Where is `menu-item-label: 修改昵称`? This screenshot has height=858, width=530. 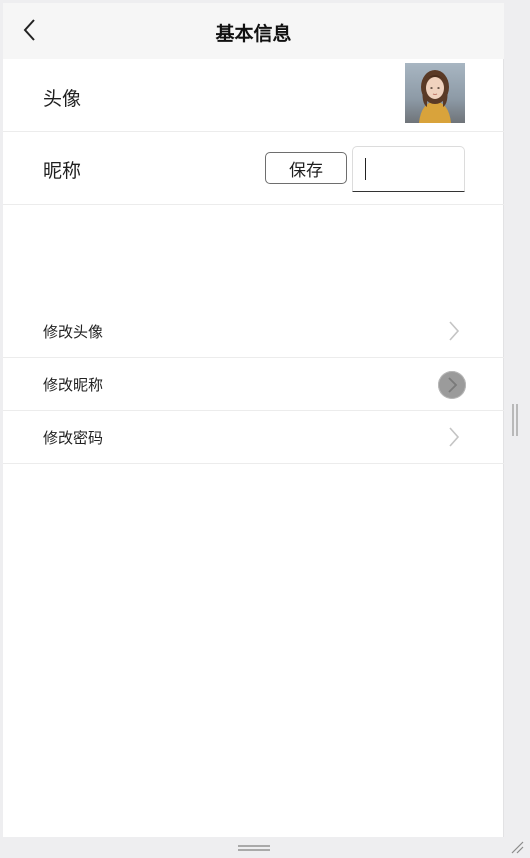 menu-item-label: 修改昵称 is located at coordinates (73, 385).